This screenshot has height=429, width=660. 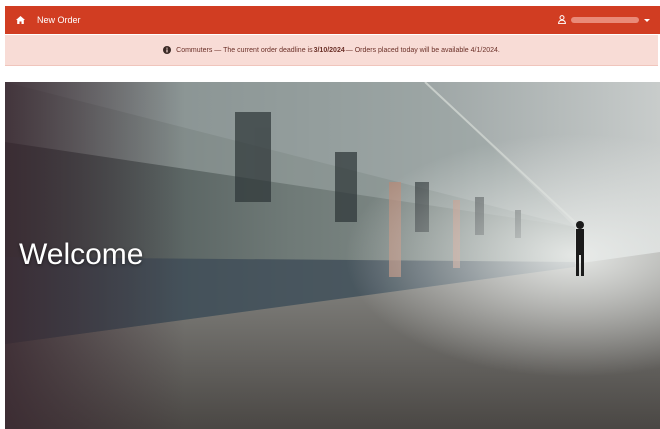 I want to click on user-name-redacted, so click(x=605, y=20).